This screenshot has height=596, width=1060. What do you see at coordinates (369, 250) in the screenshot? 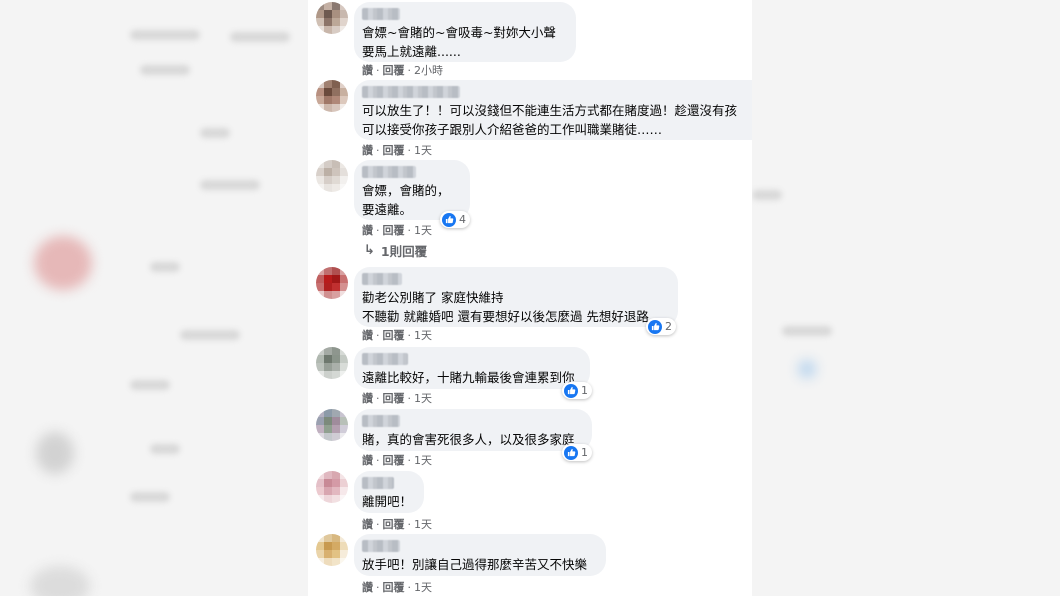
I see `reply-arrow-icon: ↳` at bounding box center [369, 250].